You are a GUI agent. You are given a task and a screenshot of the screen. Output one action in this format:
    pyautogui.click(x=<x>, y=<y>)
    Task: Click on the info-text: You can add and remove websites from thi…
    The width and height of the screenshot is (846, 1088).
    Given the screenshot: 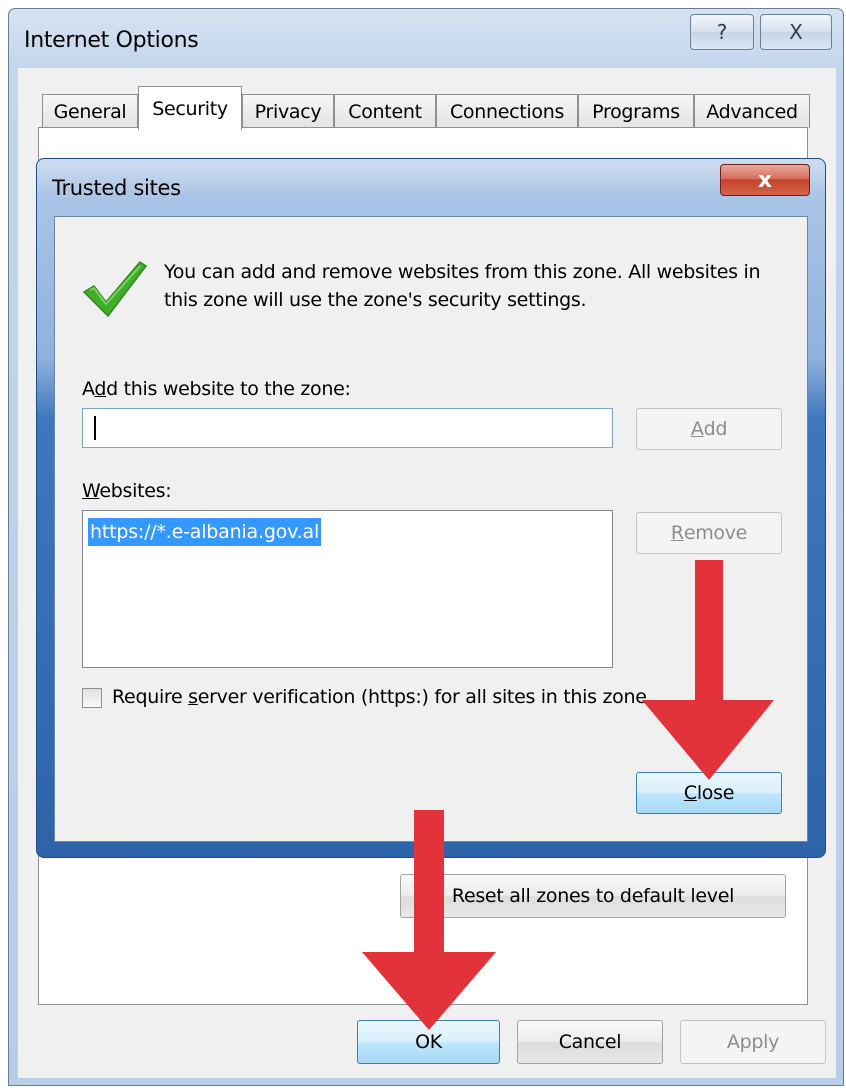 What is the action you would take?
    pyautogui.click(x=462, y=286)
    